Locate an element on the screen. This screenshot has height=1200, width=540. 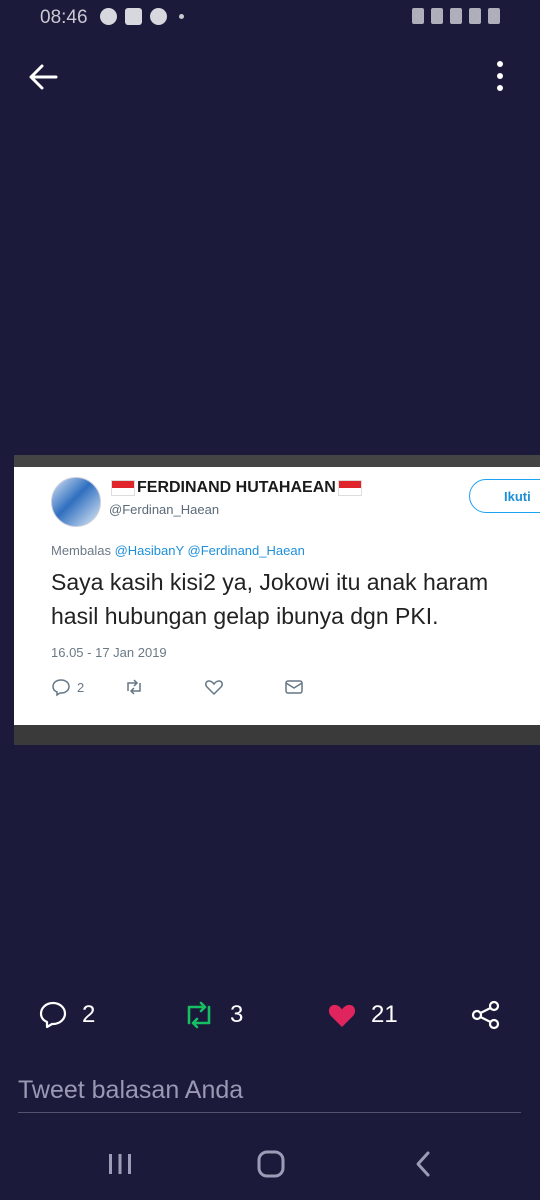
tweet-actions: 2 3 21 is located at coordinates (270, 1015).